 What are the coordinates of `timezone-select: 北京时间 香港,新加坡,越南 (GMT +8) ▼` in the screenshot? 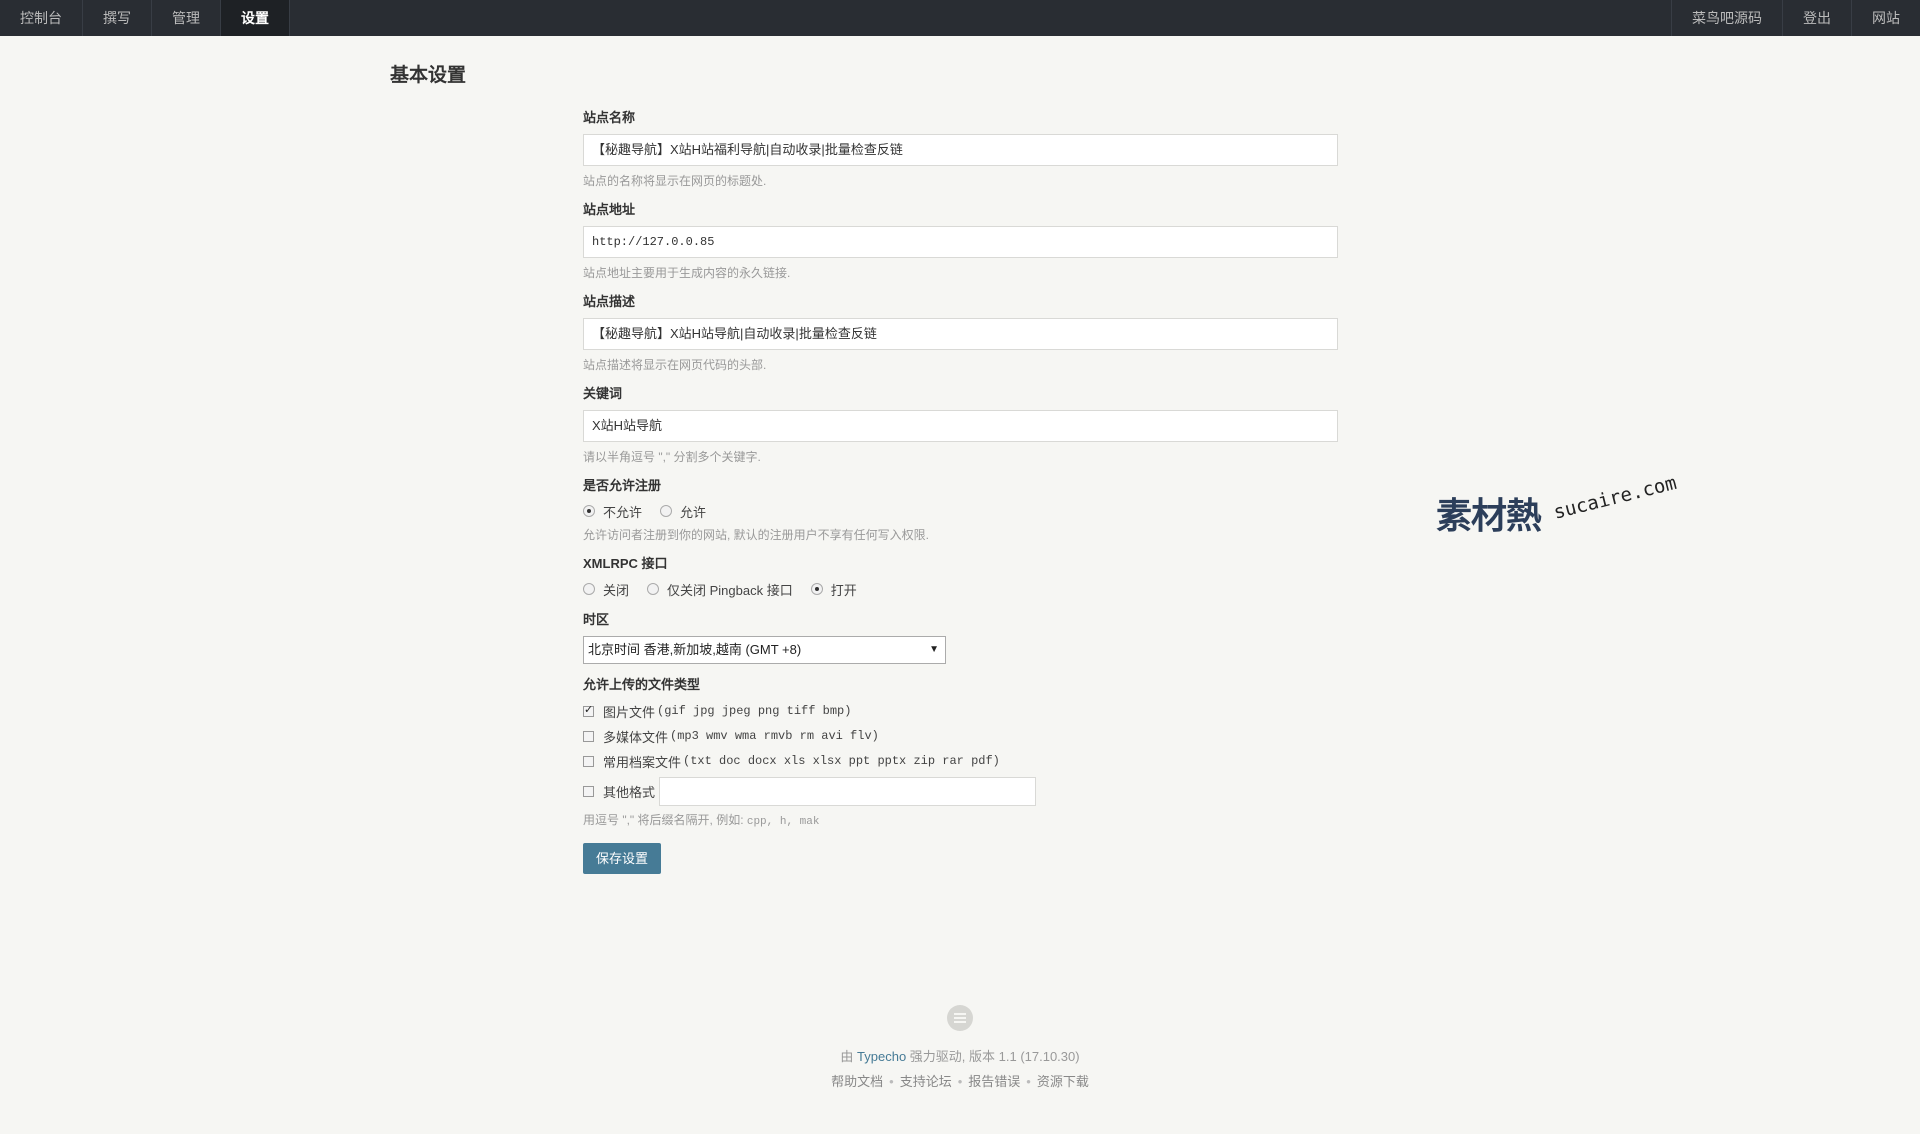 It's located at (764, 650).